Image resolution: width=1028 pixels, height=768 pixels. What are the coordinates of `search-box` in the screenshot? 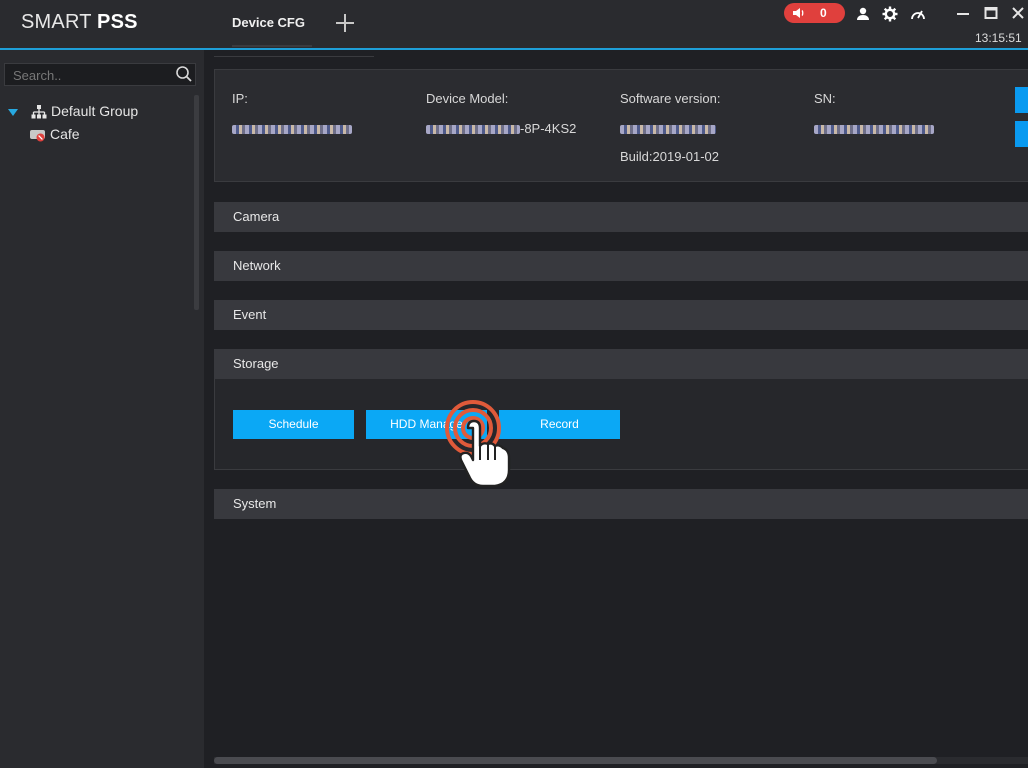 It's located at (100, 75).